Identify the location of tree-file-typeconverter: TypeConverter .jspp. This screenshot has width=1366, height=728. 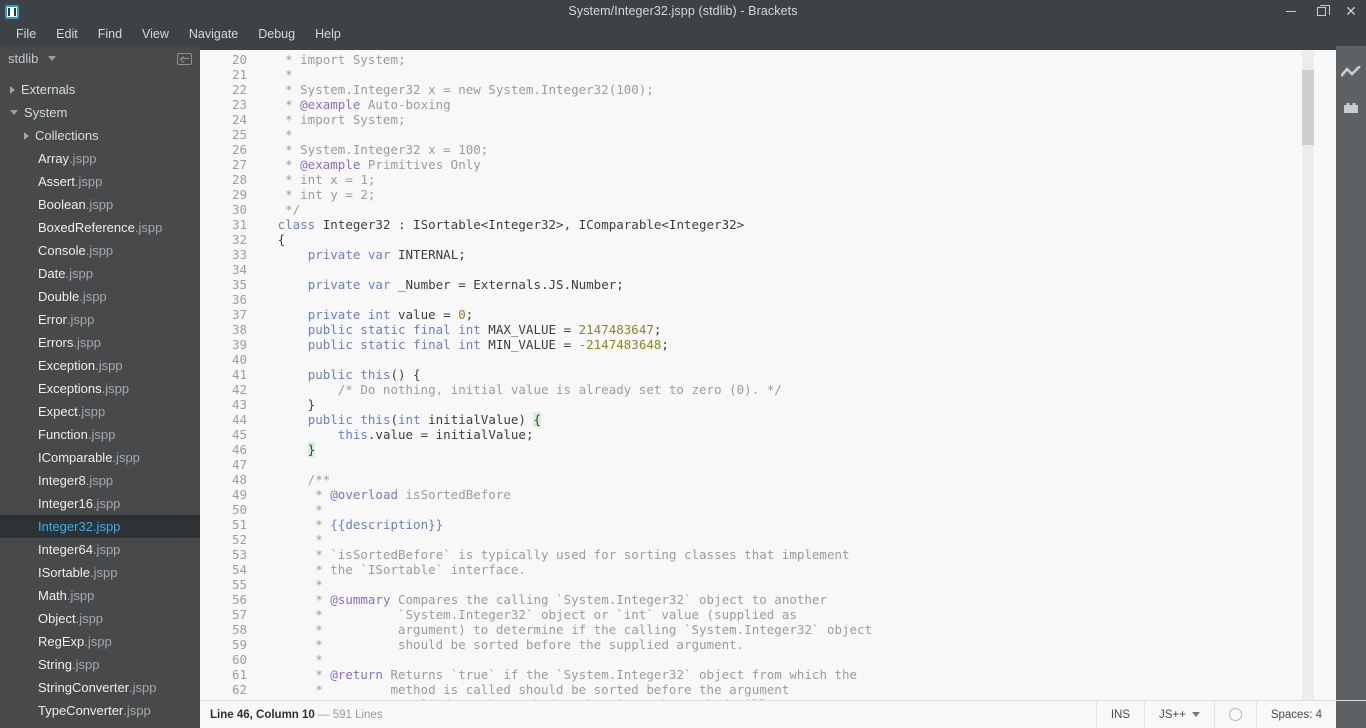
(100, 710).